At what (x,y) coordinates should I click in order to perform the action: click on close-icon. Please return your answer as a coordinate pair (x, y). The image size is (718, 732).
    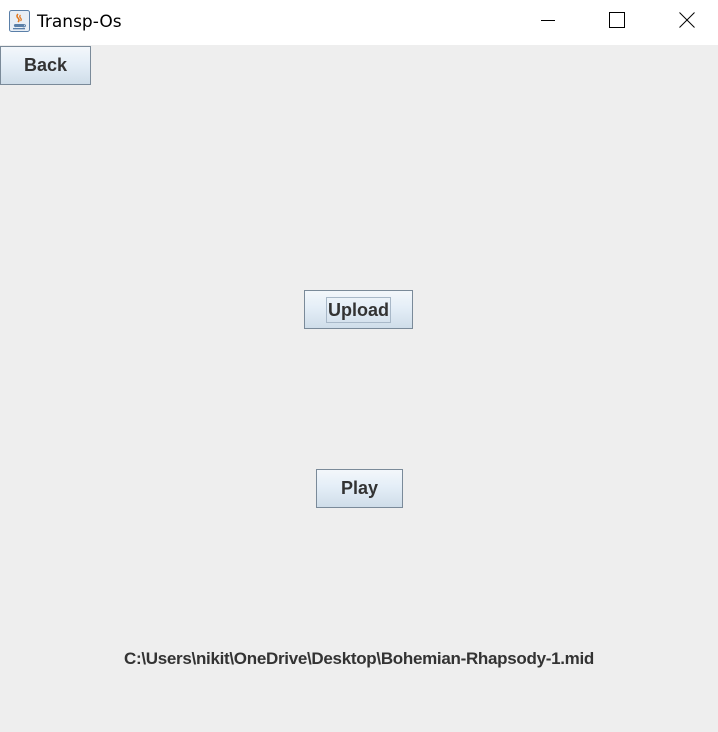
    Looking at the image, I should click on (687, 22).